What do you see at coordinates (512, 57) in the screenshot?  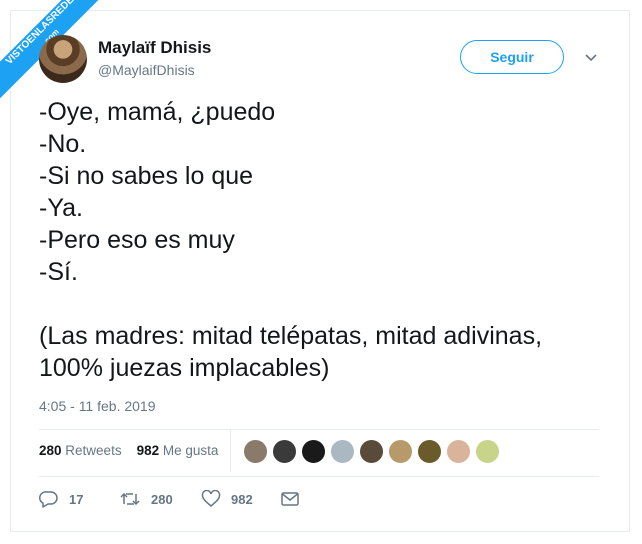 I see `follow-button: Seguir` at bounding box center [512, 57].